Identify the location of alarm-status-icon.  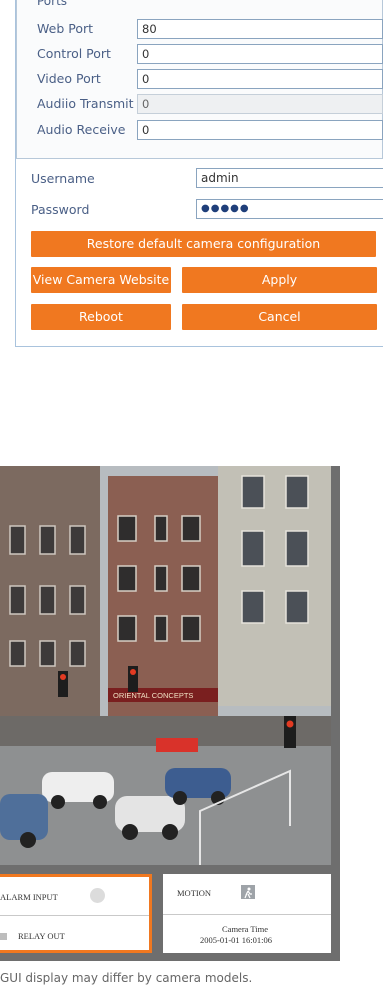
(97, 895).